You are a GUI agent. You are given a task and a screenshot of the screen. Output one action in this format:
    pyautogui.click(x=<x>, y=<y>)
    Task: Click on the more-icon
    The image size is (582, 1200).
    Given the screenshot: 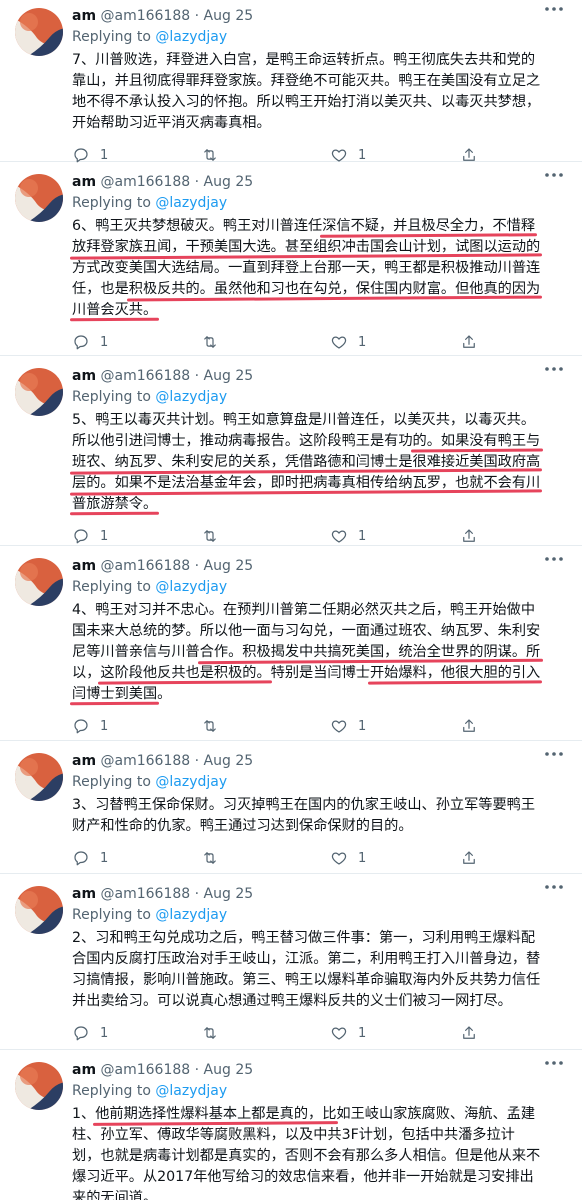 What is the action you would take?
    pyautogui.click(x=554, y=369)
    